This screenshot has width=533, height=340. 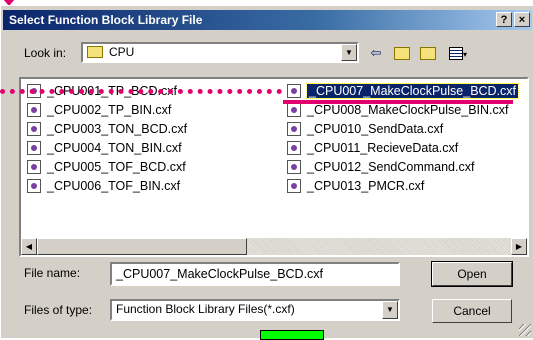 I want to click on open-button: Open, so click(x=472, y=274).